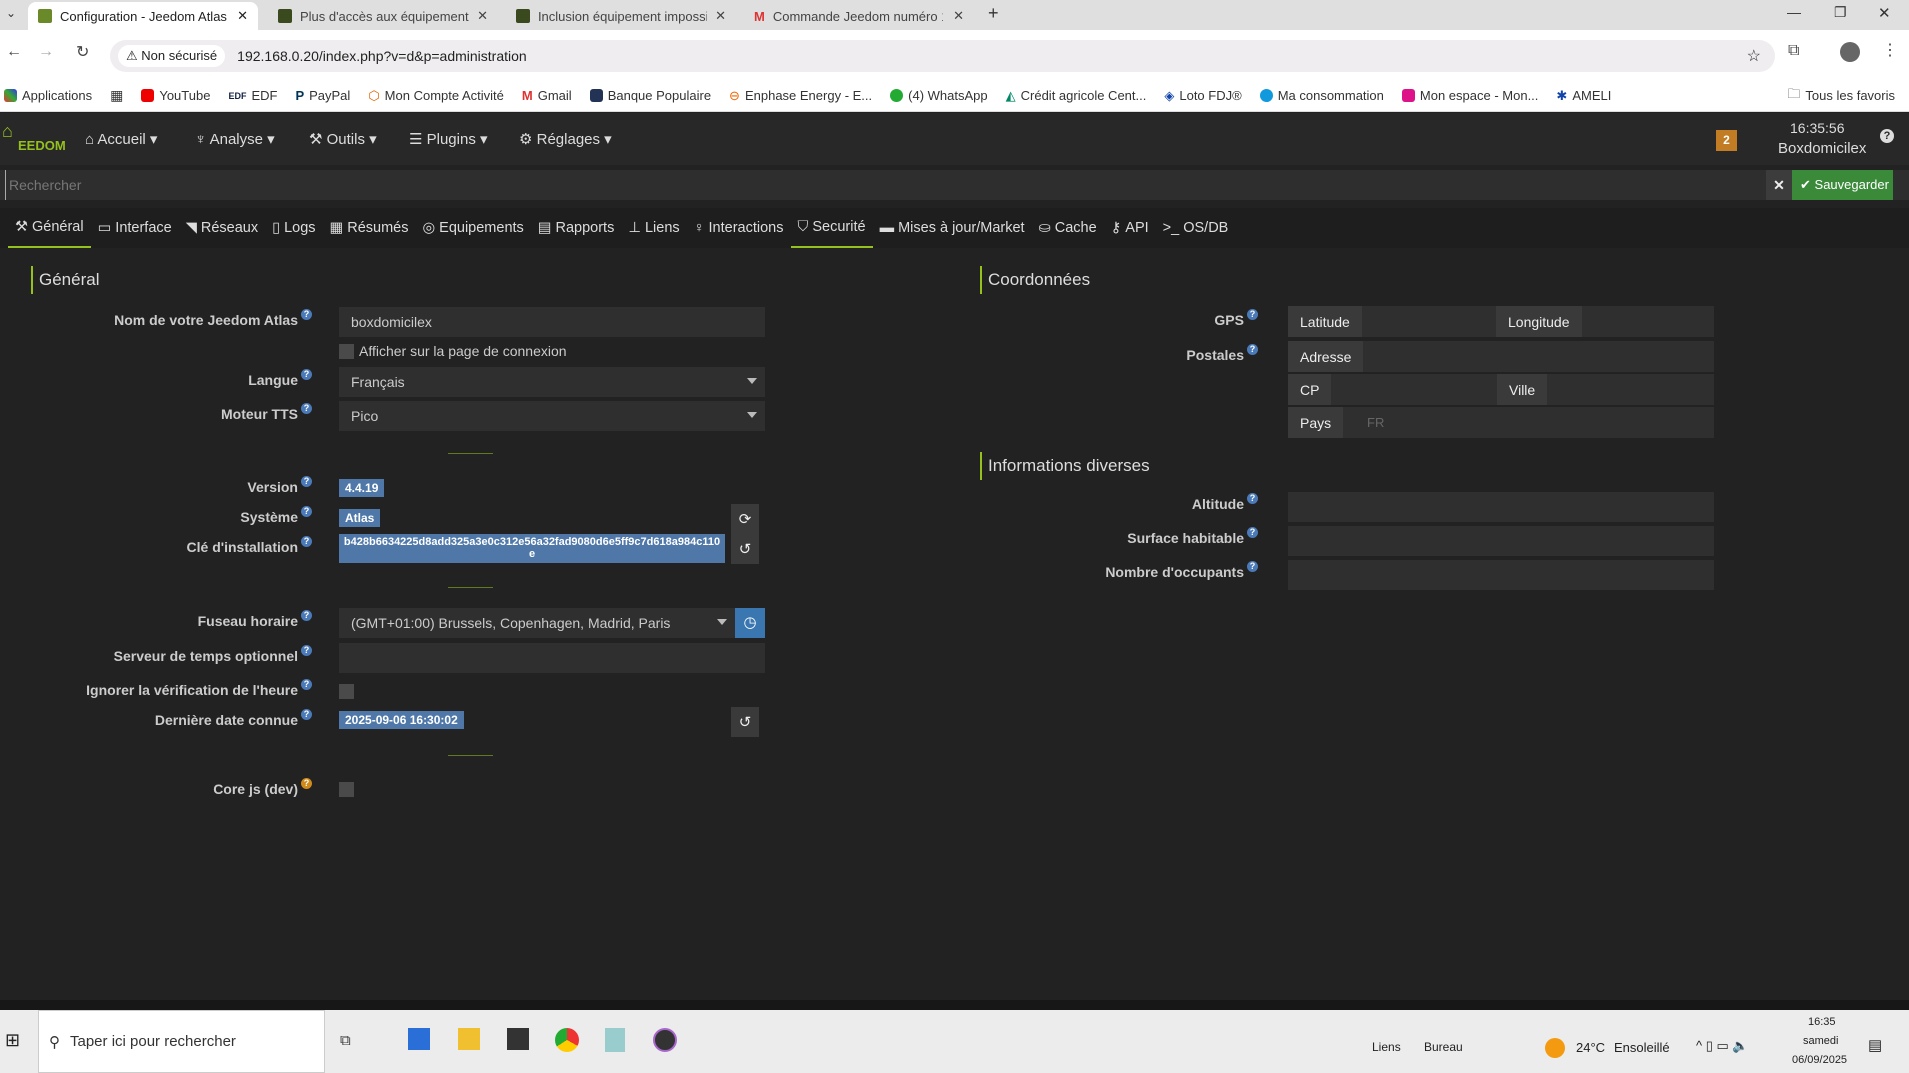 The height and width of the screenshot is (1073, 1909). I want to click on city-input, so click(1631, 389).